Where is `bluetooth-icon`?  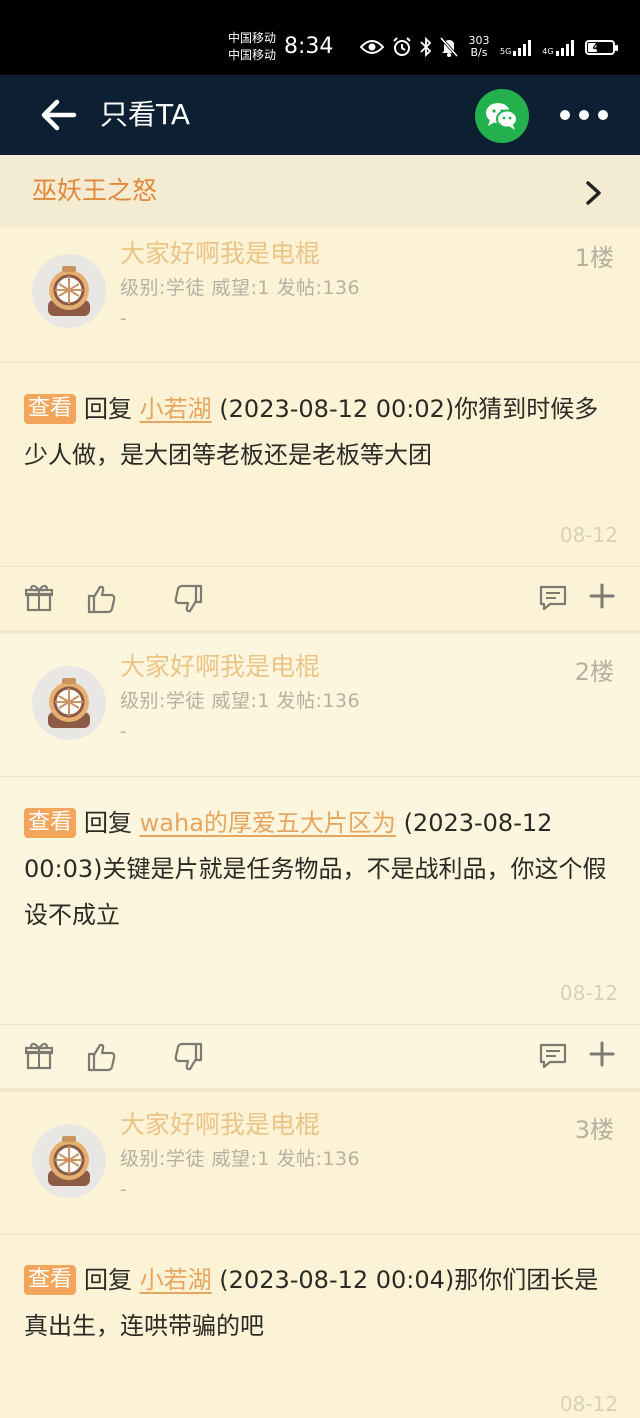 bluetooth-icon is located at coordinates (426, 47).